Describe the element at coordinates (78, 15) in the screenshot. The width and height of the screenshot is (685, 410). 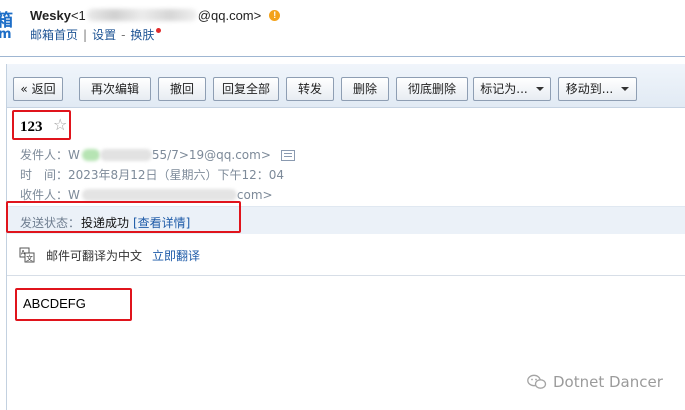
I see `email-prefix: <1` at that location.